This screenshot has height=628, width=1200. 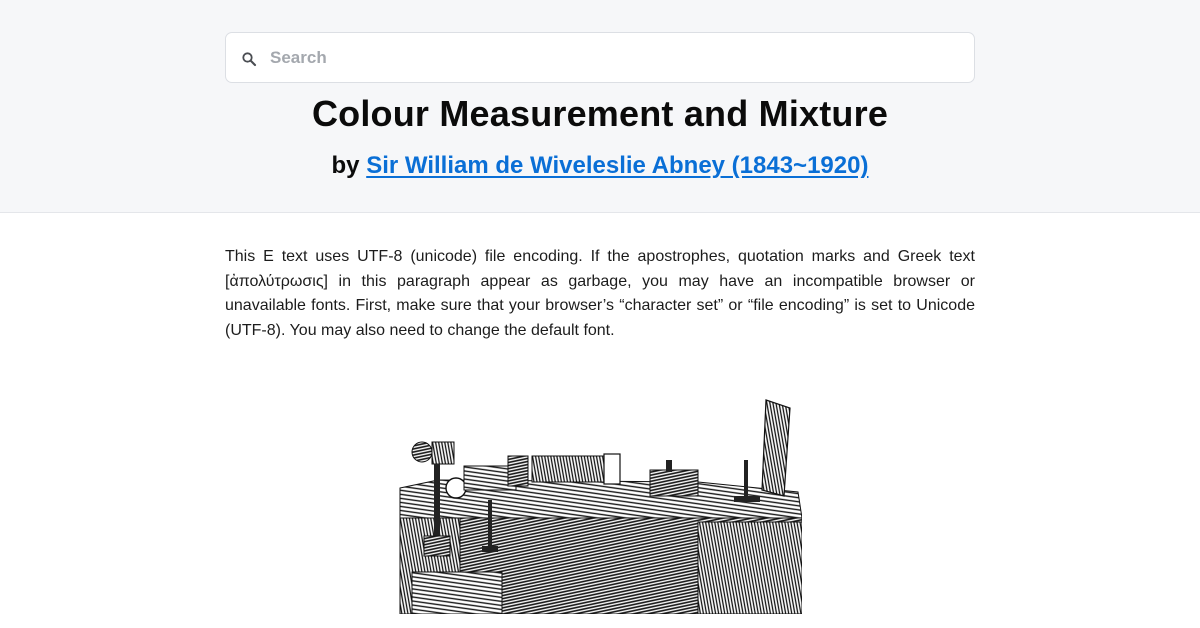 I want to click on byline-prefix: by, so click(x=345, y=165).